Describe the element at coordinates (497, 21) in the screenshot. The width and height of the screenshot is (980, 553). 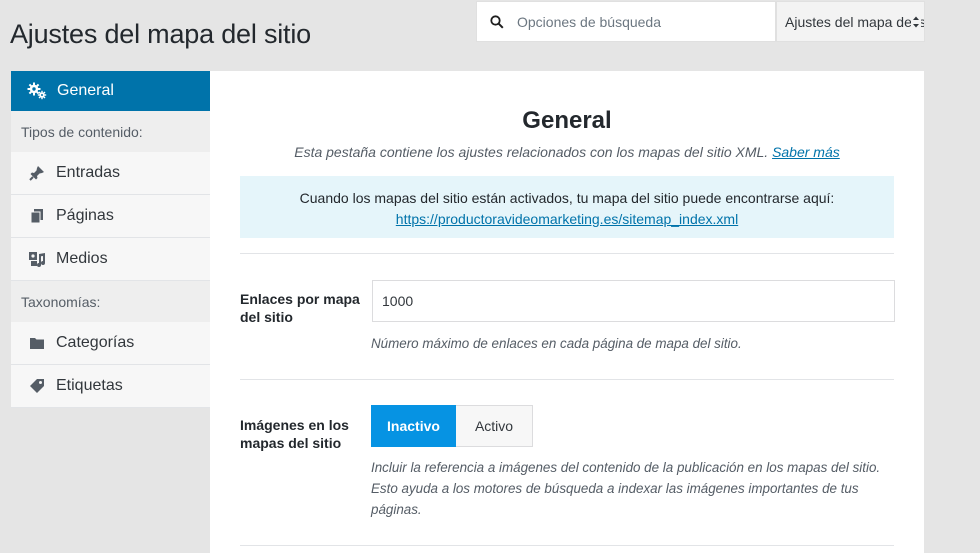
I see `search-icon` at that location.